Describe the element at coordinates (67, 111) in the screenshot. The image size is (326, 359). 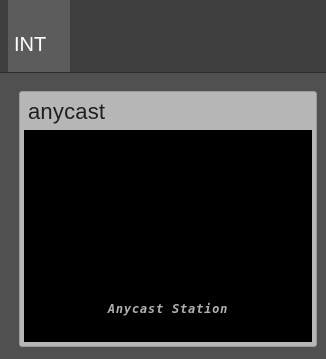
I see `station-name: anycast` at that location.